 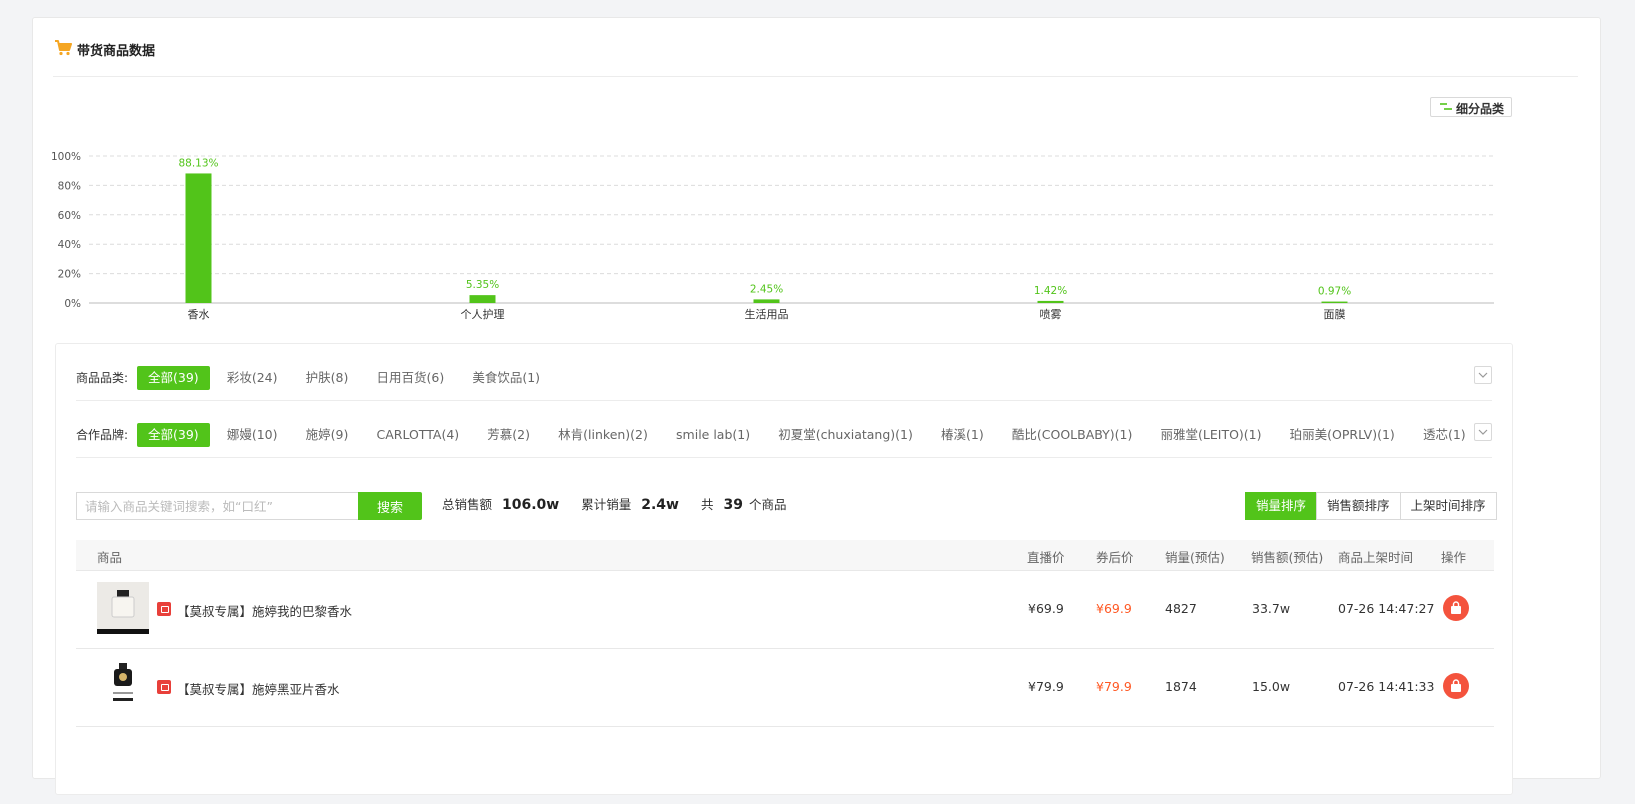 I want to click on sales-stats: 总销售额 106.0w 累计销量 2.4w 共 39 个商品, so click(x=614, y=503).